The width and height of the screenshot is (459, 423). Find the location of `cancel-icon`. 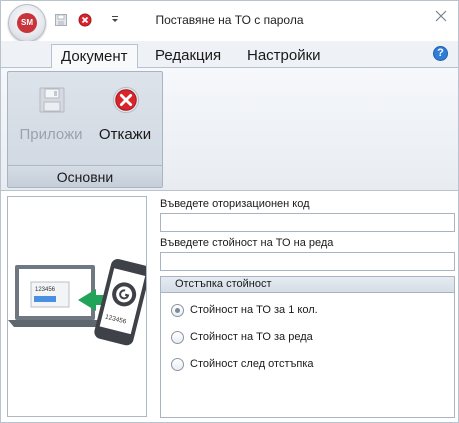

cancel-icon is located at coordinates (126, 100).